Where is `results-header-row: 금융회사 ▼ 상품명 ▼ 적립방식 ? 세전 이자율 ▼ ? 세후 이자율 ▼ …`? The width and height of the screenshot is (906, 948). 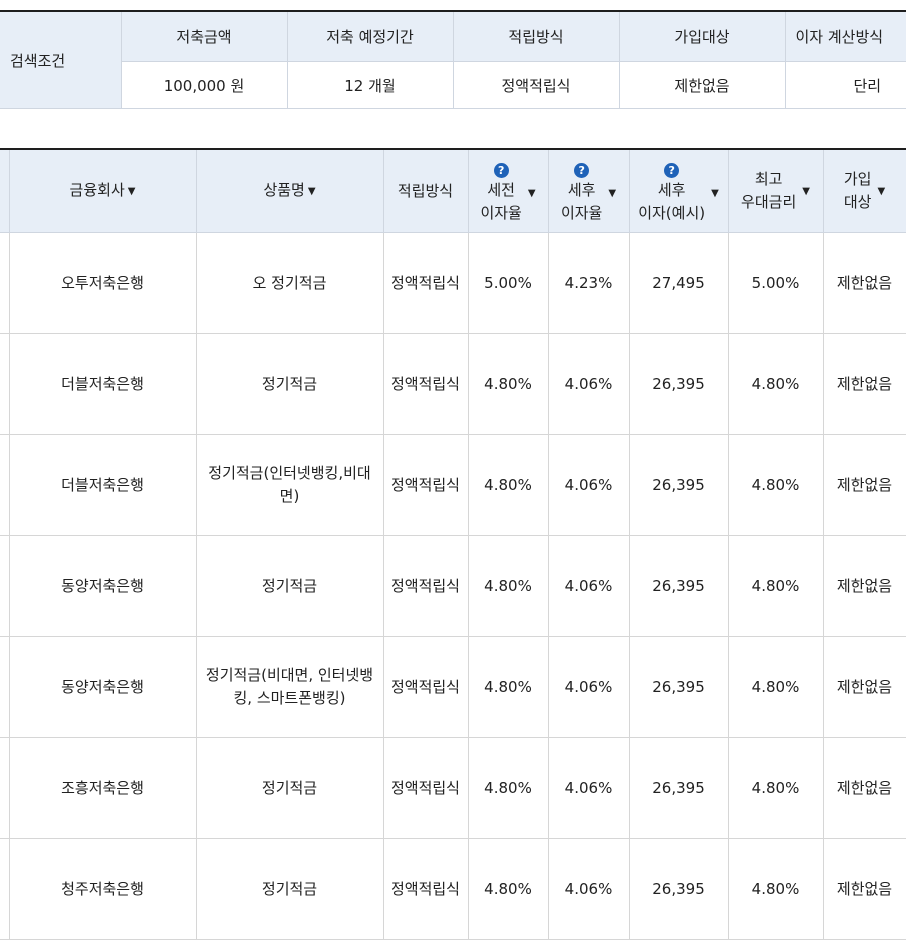 results-header-row: 금융회사 ▼ 상품명 ▼ 적립방식 ? 세전 이자율 ▼ ? 세후 이자율 ▼ … is located at coordinates (453, 191).